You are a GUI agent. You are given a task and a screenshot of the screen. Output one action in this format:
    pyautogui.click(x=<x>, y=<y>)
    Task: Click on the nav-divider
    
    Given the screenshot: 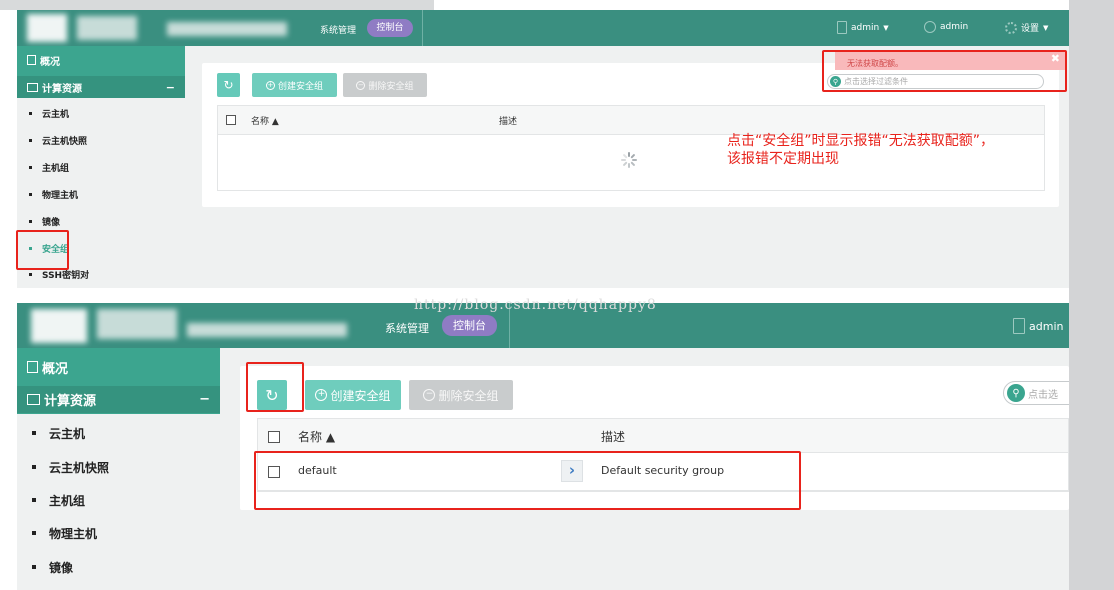 What is the action you would take?
    pyautogui.click(x=422, y=28)
    